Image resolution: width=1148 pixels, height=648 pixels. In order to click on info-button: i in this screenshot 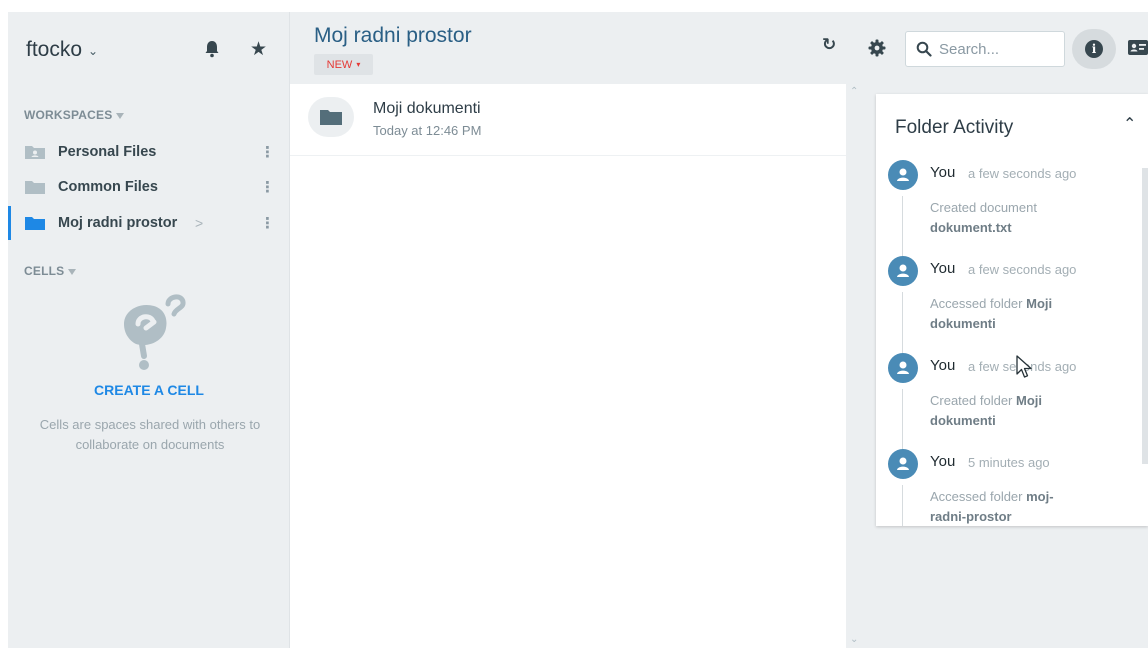, I will do `click(1094, 49)`.